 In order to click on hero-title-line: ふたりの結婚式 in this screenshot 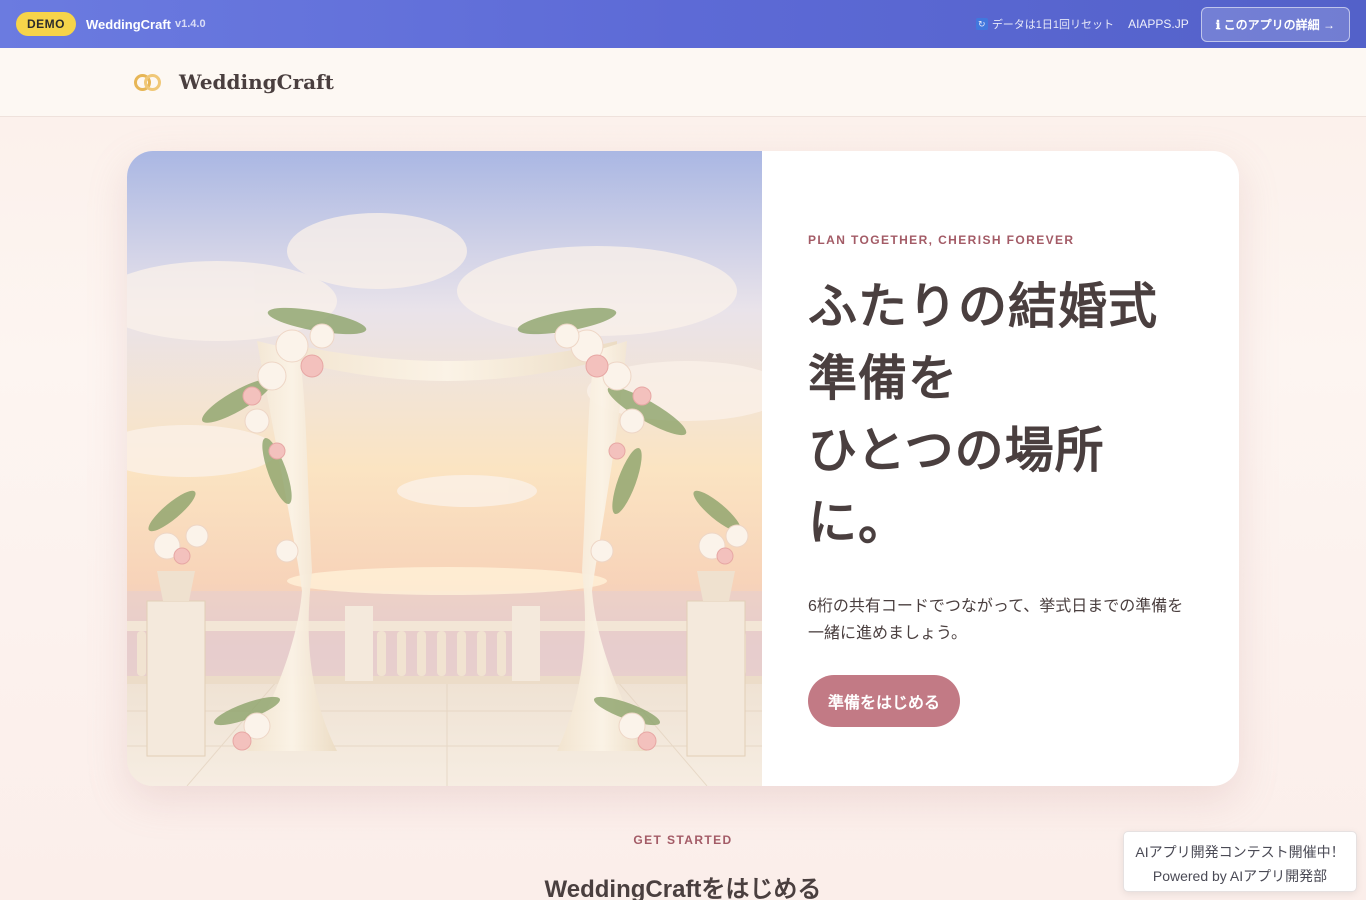, I will do `click(983, 306)`.